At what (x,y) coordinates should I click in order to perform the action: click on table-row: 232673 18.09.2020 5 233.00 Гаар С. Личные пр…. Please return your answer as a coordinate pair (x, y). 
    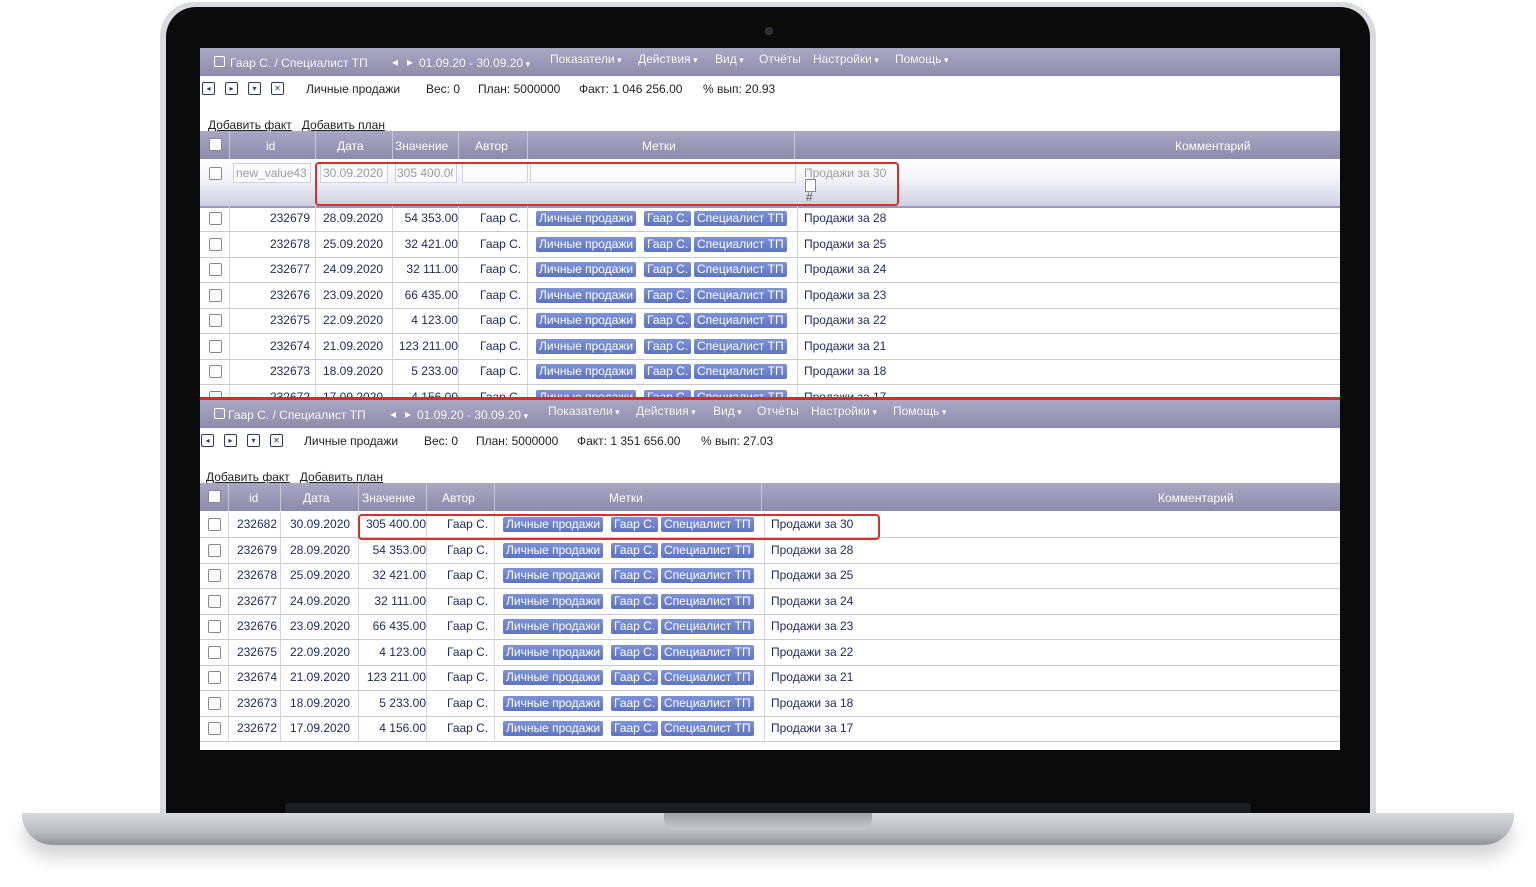
    Looking at the image, I should click on (770, 703).